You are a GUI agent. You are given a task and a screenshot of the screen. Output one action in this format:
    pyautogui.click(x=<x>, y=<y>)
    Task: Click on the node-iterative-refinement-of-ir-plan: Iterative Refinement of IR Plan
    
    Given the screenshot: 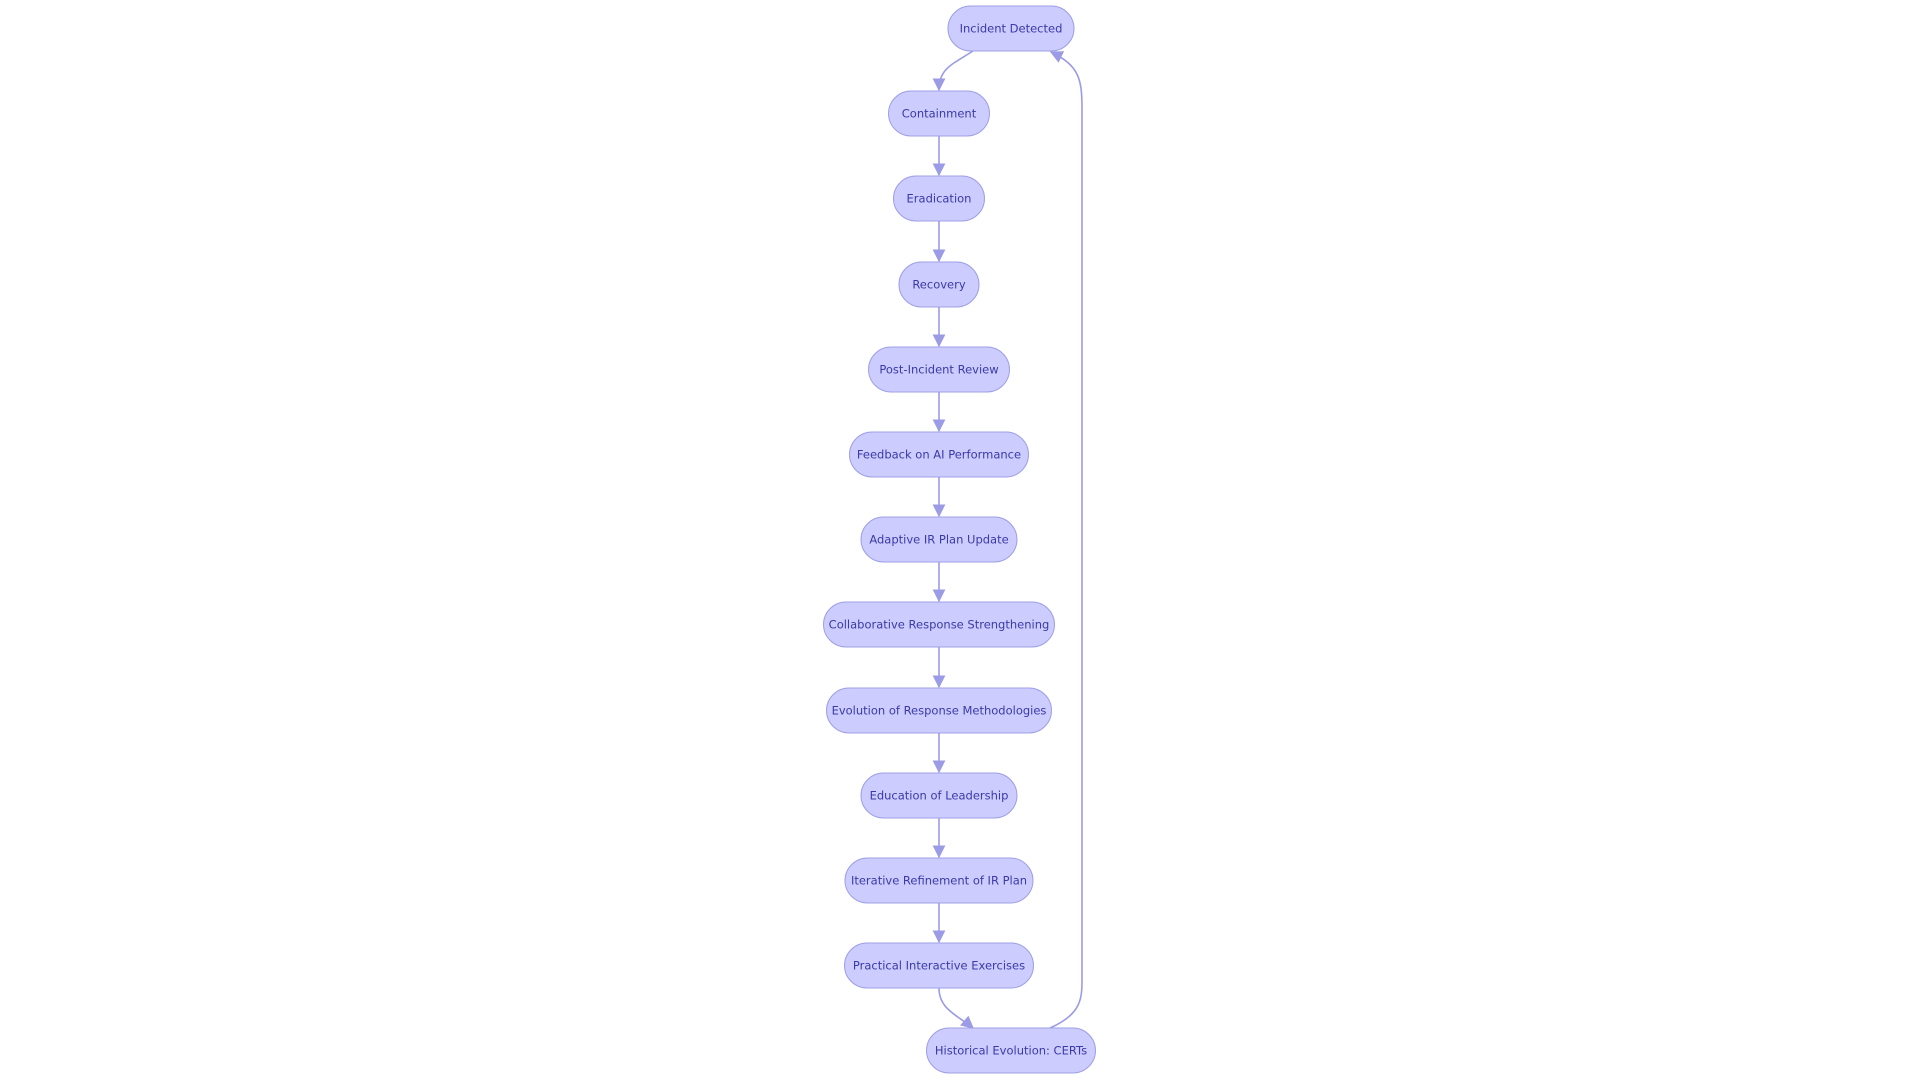 What is the action you would take?
    pyautogui.click(x=939, y=880)
    